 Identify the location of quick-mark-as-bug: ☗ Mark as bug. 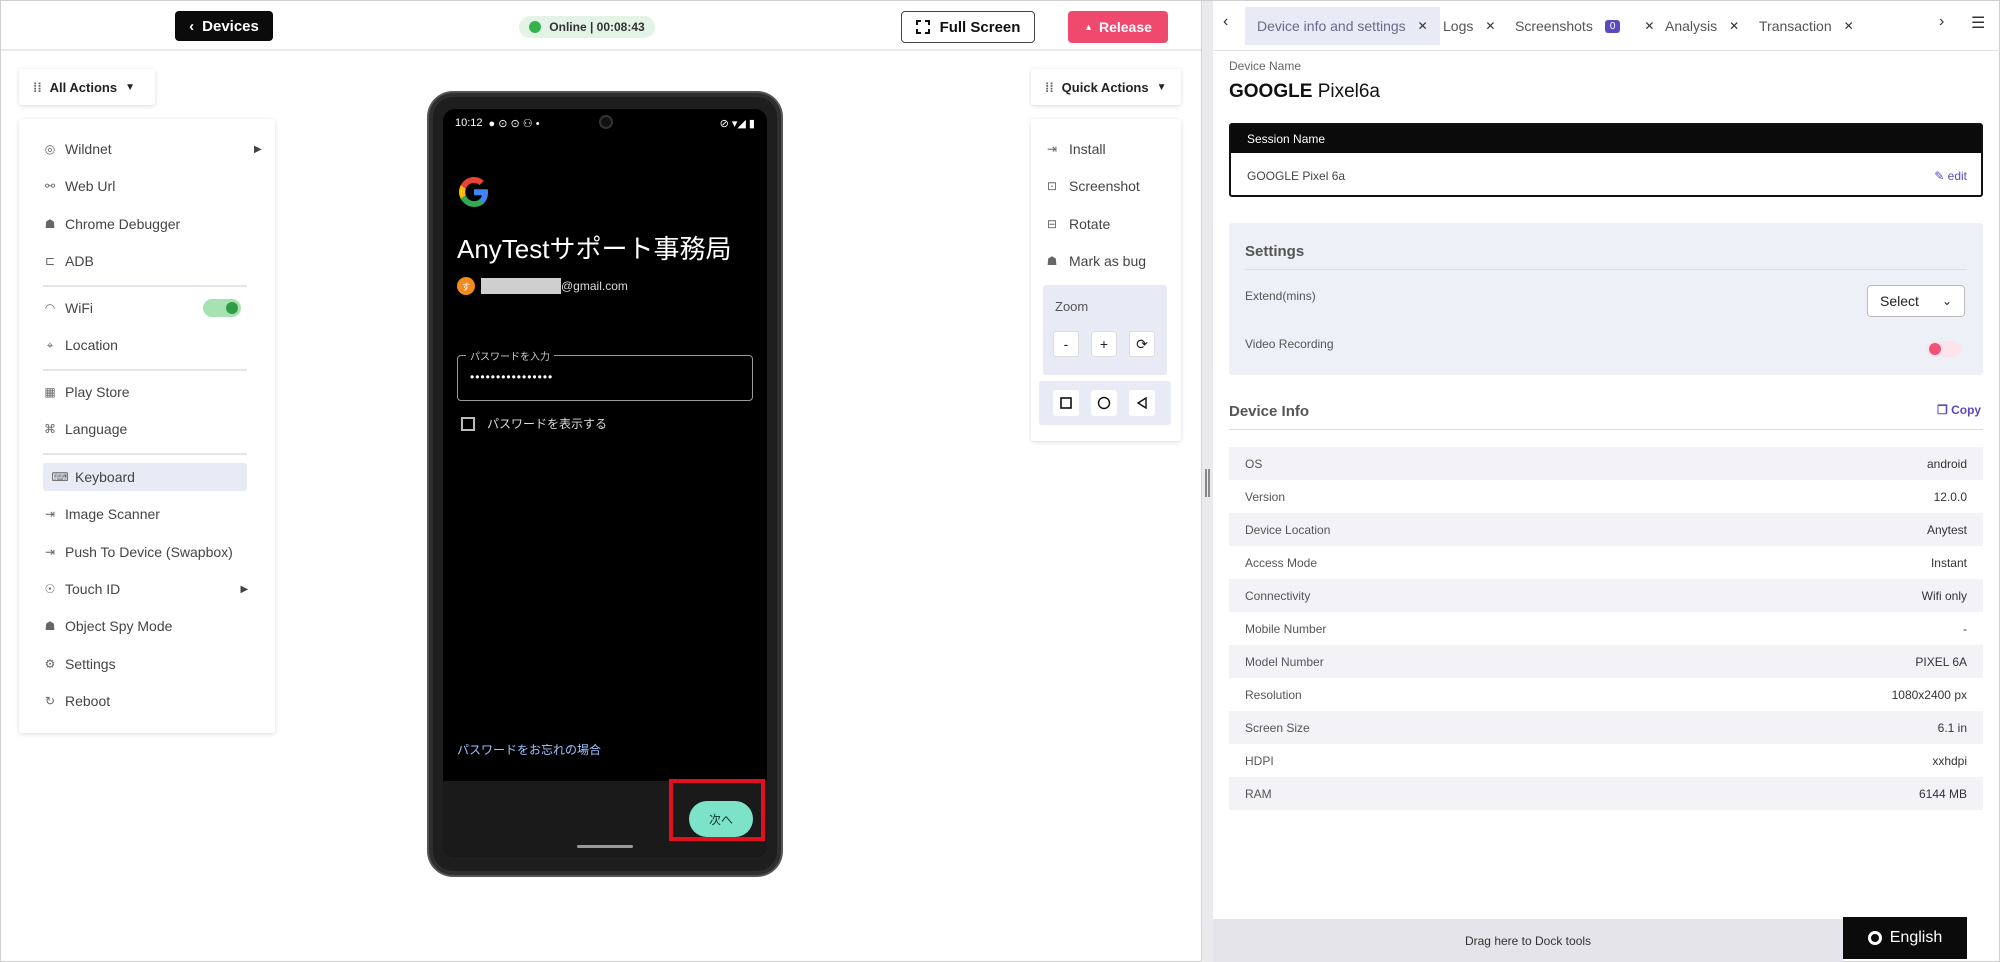
(1095, 261).